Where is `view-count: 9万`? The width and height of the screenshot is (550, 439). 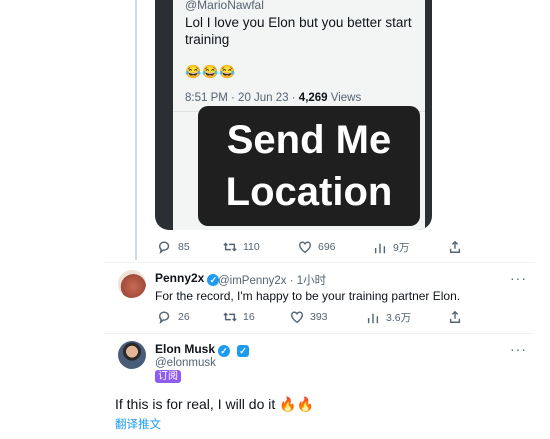
view-count: 9万 is located at coordinates (401, 248).